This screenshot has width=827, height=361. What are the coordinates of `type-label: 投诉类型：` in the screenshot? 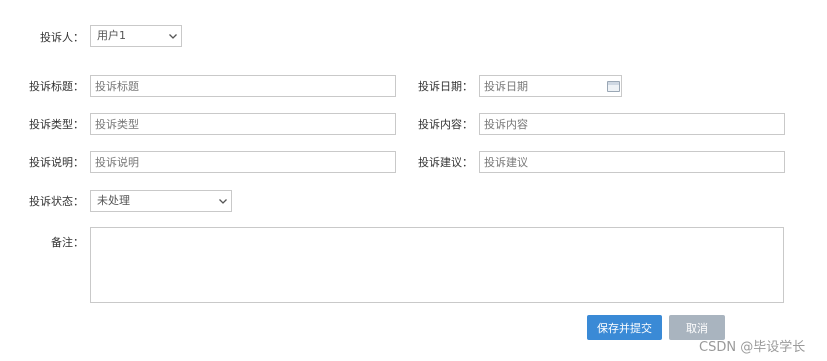 It's located at (56, 124).